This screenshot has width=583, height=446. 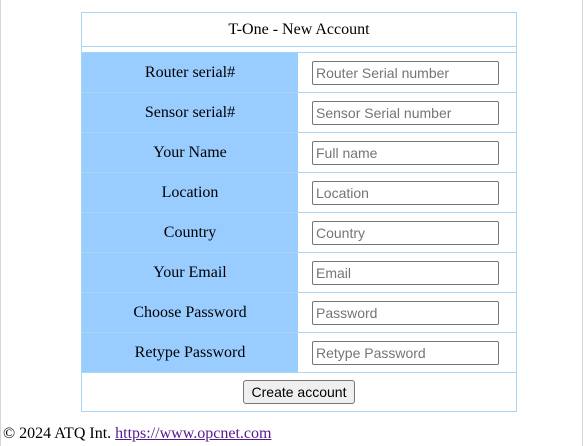 What do you see at coordinates (299, 153) in the screenshot?
I see `form-row-name: Your Name` at bounding box center [299, 153].